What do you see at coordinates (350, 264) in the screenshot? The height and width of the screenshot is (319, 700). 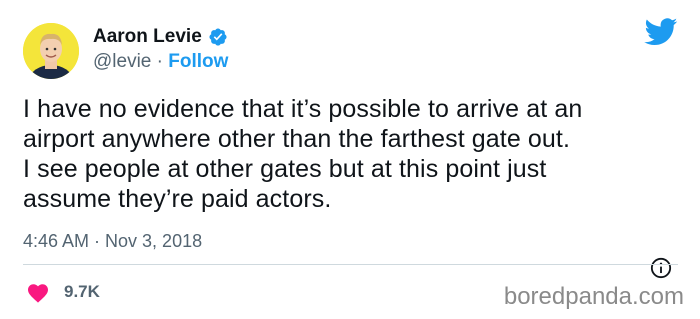 I see `divider` at bounding box center [350, 264].